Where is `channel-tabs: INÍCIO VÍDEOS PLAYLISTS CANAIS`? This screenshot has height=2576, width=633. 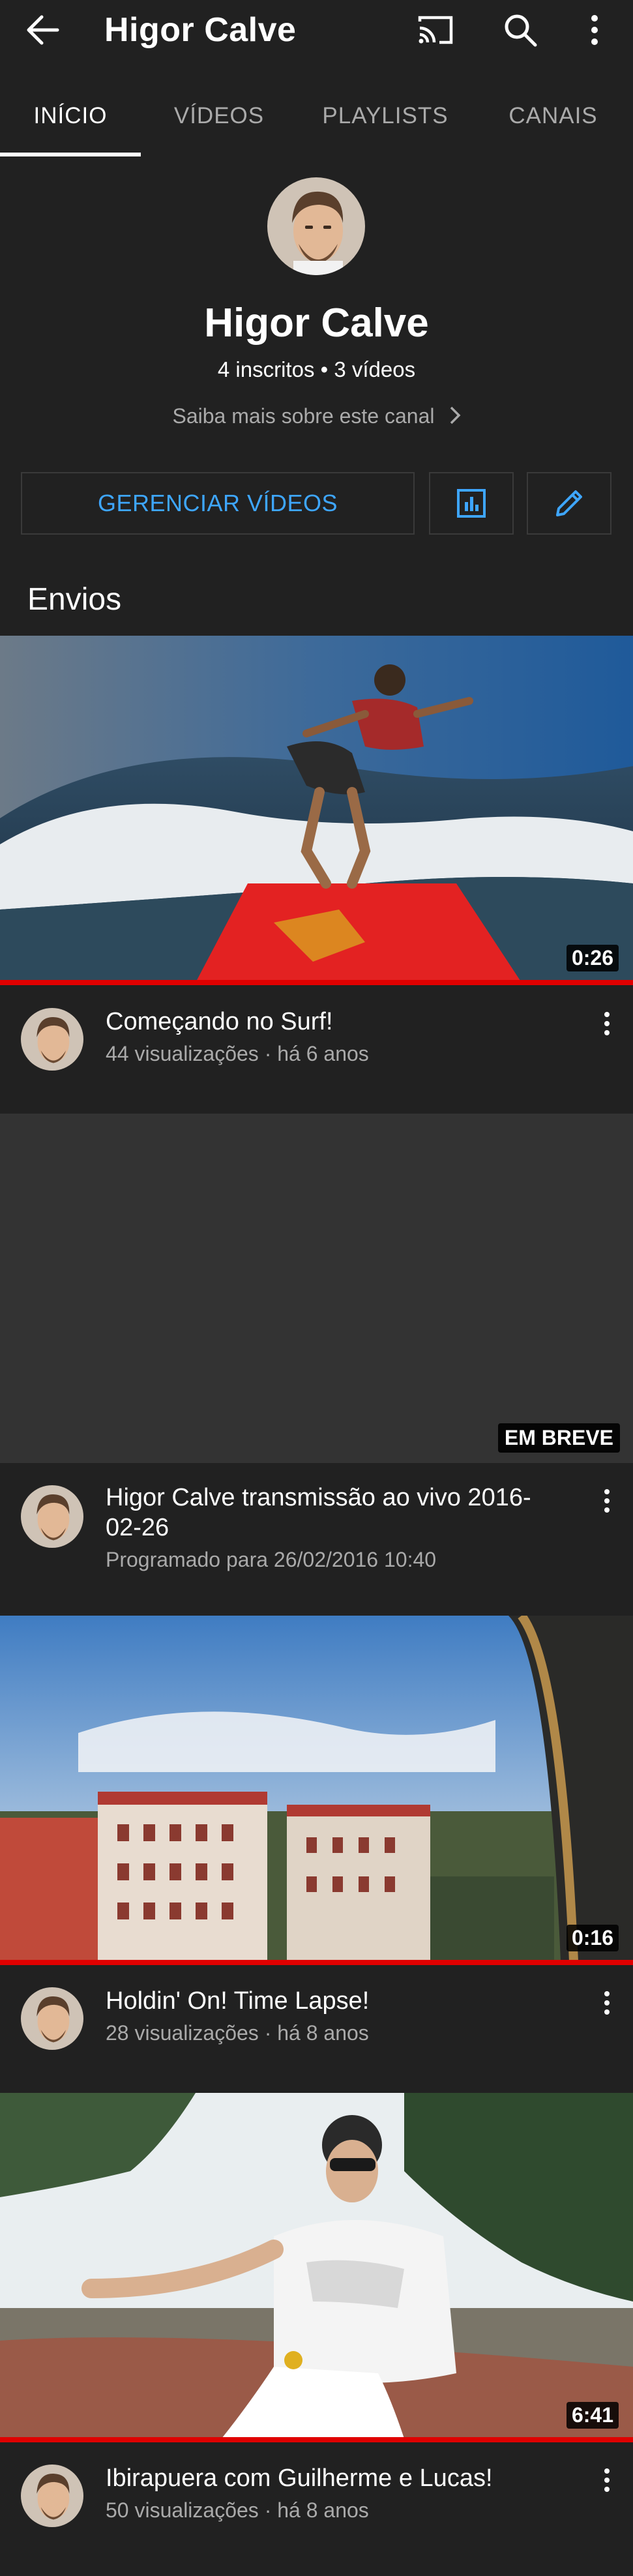
channel-tabs: INÍCIO VÍDEOS PLAYLISTS CANAIS is located at coordinates (316, 121).